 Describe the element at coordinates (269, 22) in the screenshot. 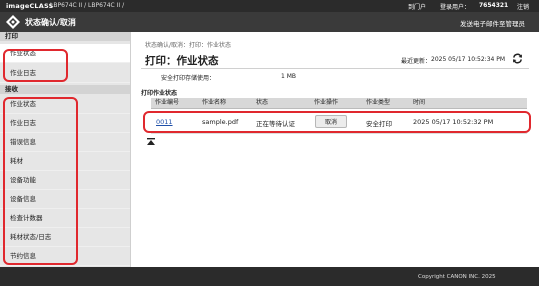

I see `title-bar: 状态确认/取消 发送电子邮件至管理员` at that location.